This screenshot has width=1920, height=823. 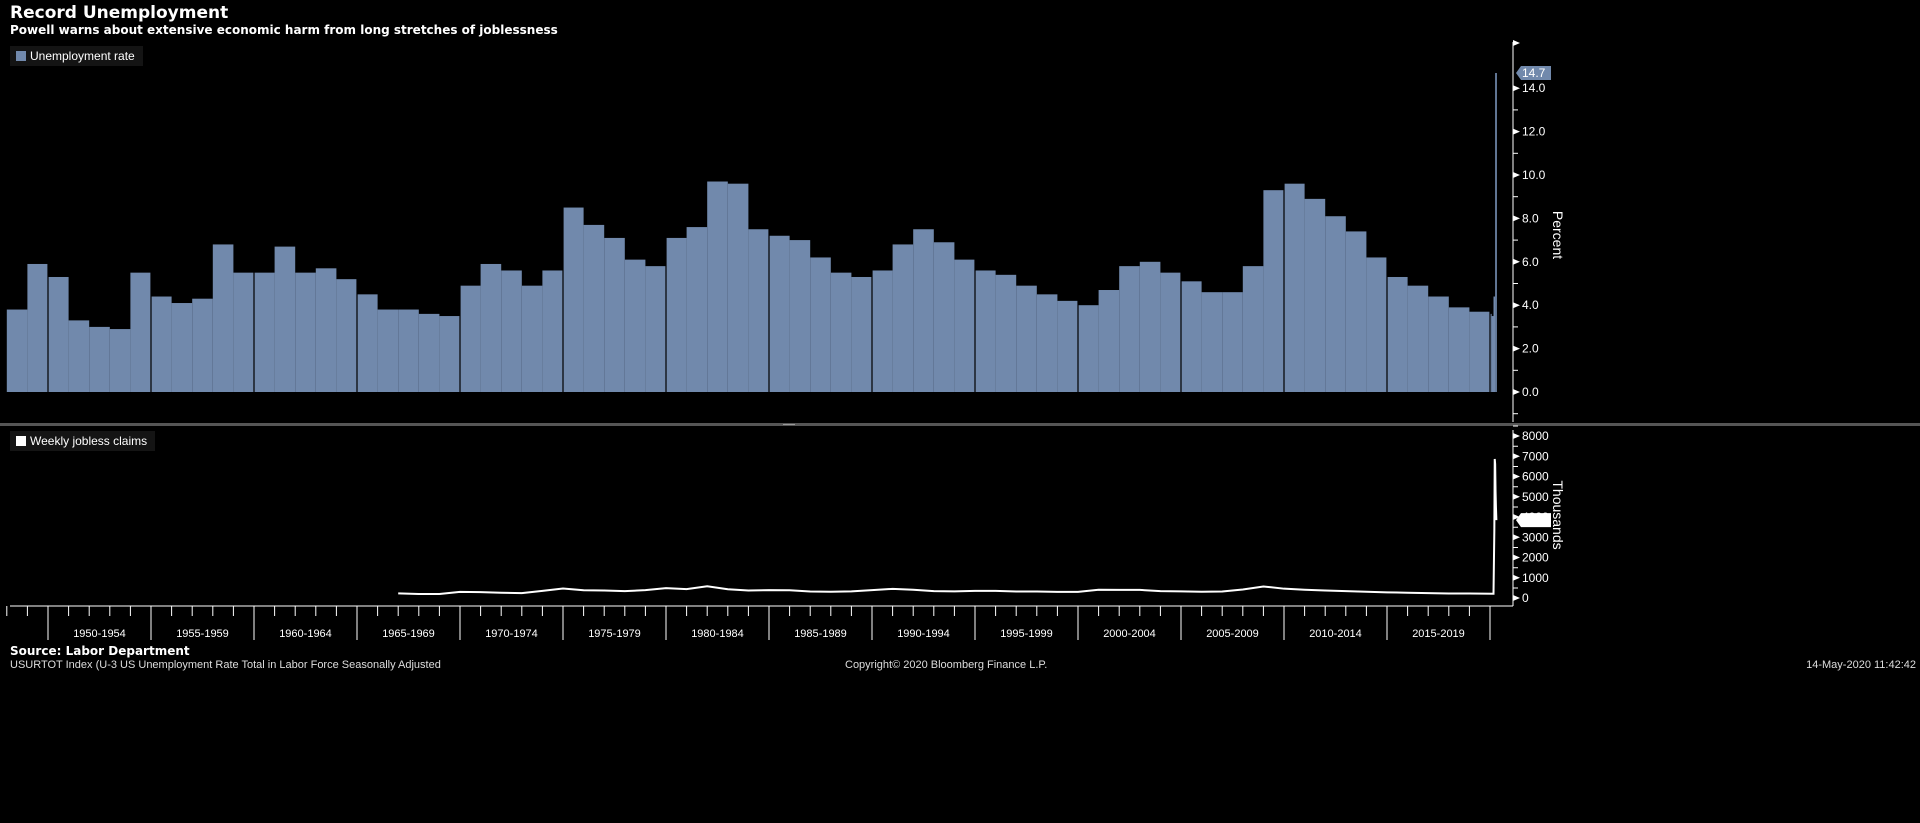 What do you see at coordinates (1534, 132) in the screenshot?
I see `y-tick-label: 12.0` at bounding box center [1534, 132].